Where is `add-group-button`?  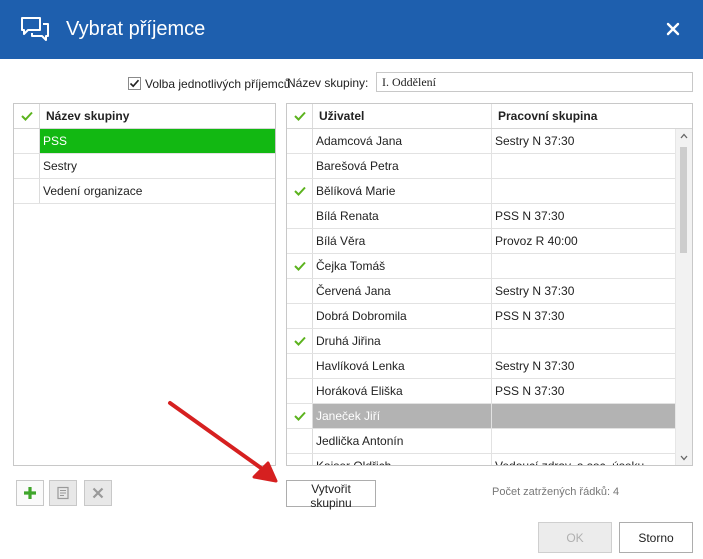 add-group-button is located at coordinates (30, 493).